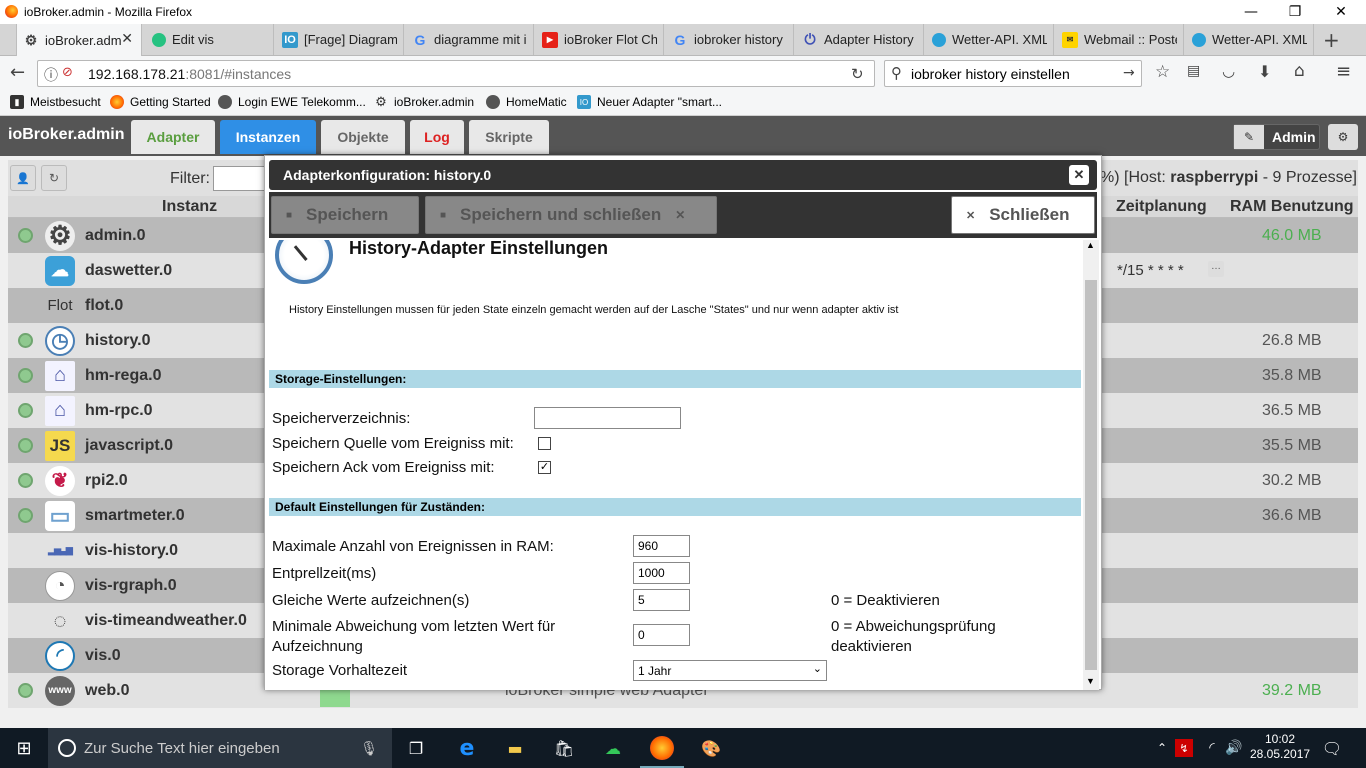 The height and width of the screenshot is (768, 1366). What do you see at coordinates (1184, 748) in the screenshot?
I see `tray-red-icon: ↯` at bounding box center [1184, 748].